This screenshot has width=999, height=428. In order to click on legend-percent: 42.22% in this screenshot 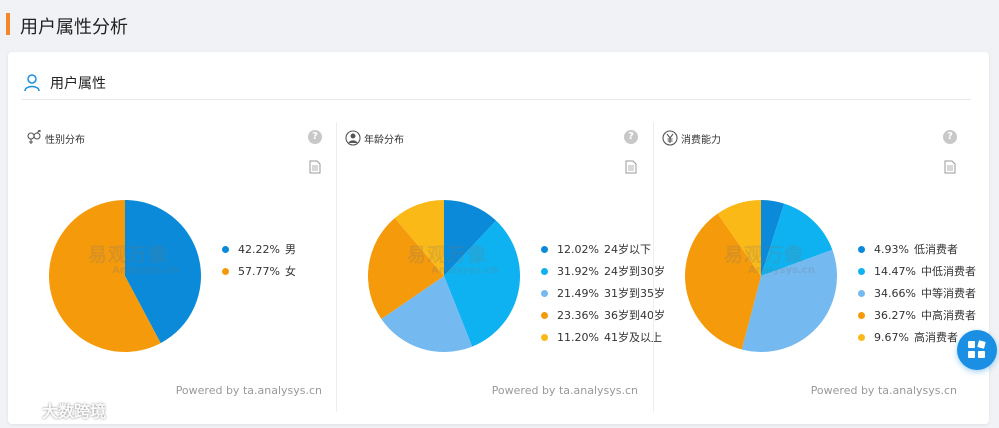, I will do `click(259, 249)`.